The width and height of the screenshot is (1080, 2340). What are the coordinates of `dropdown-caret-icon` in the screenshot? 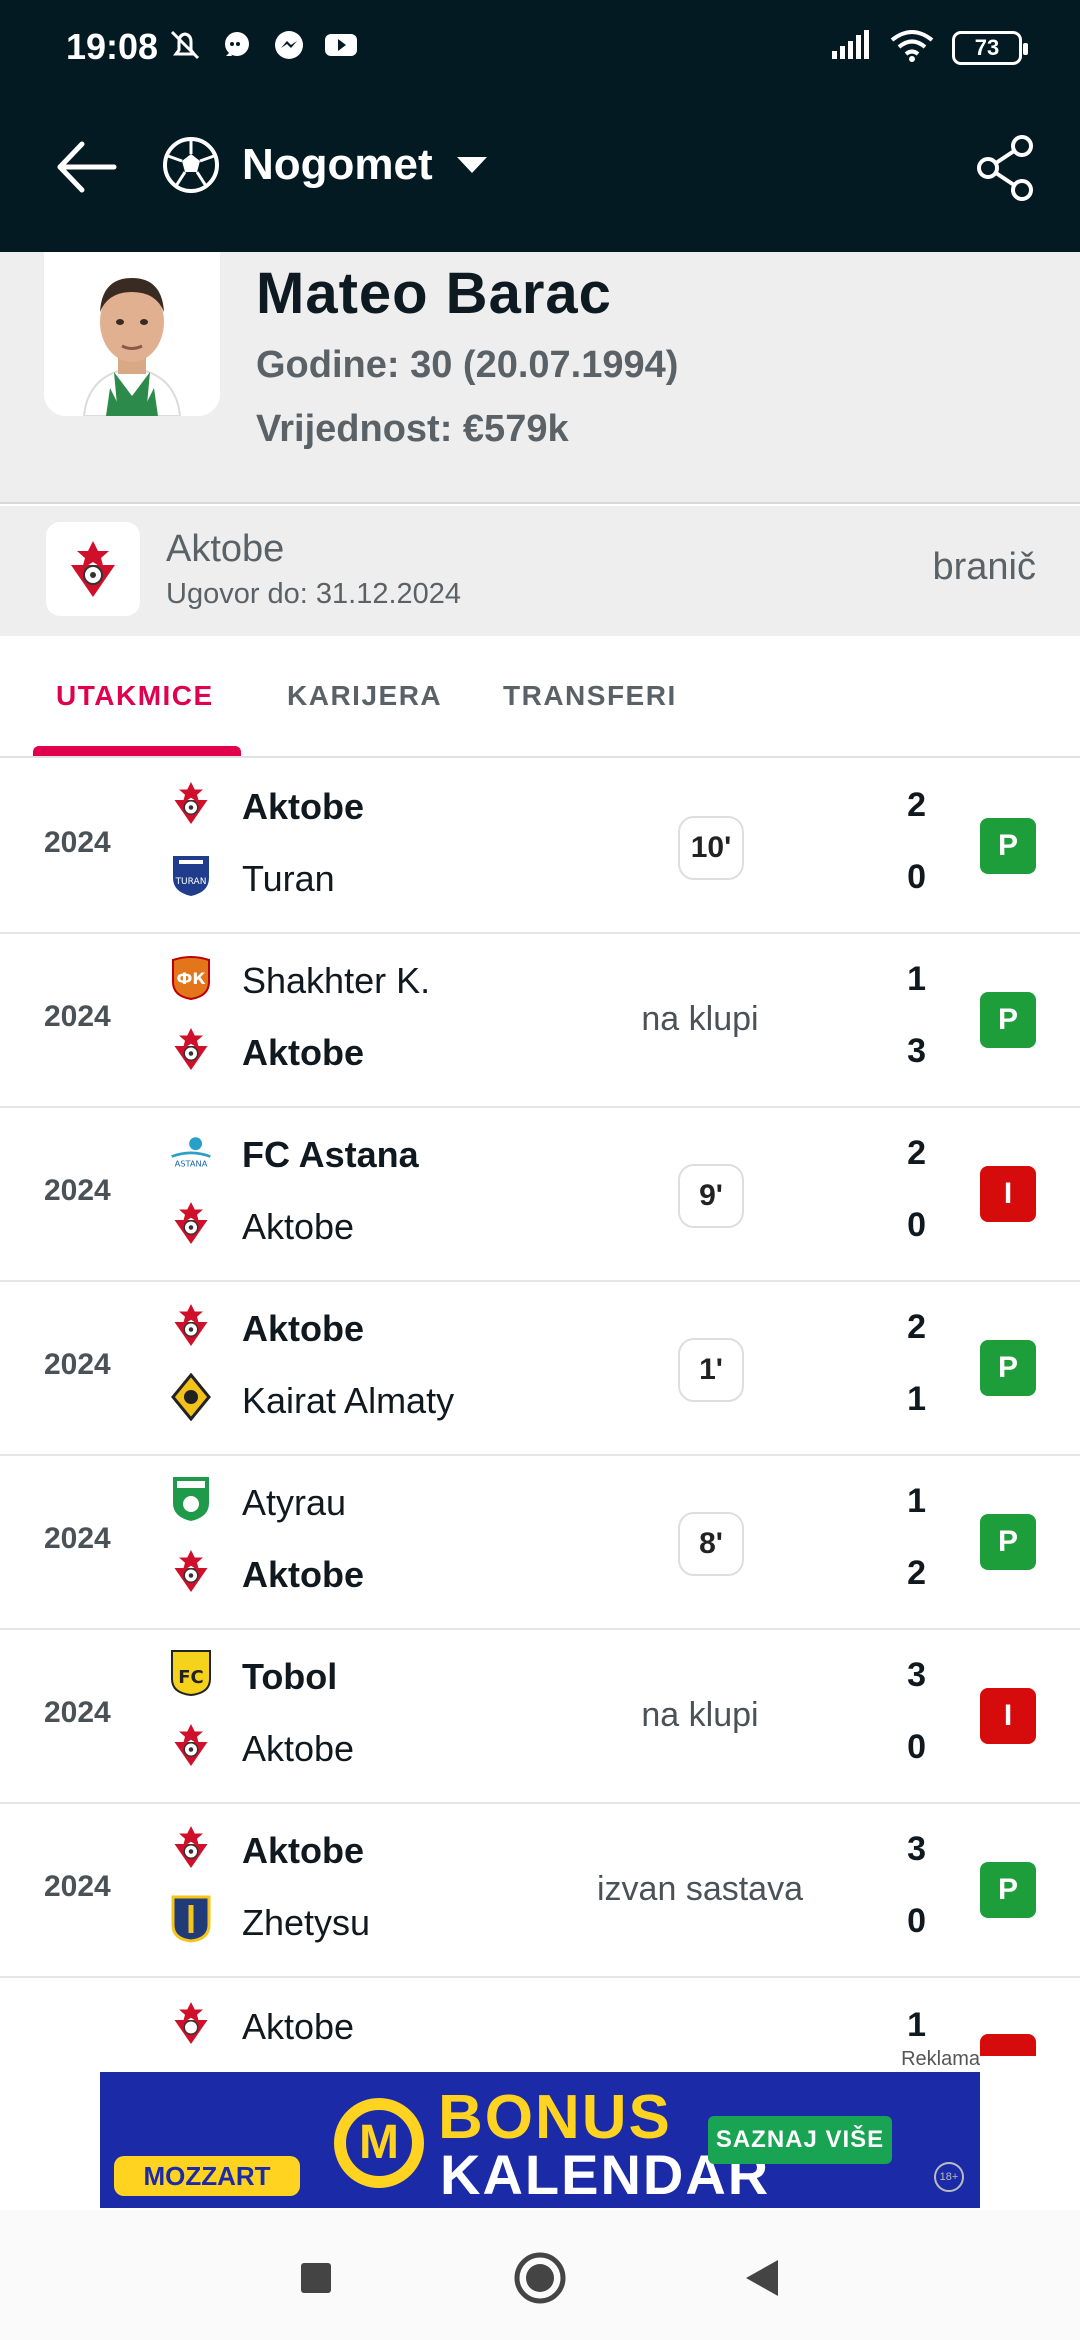 It's located at (471, 165).